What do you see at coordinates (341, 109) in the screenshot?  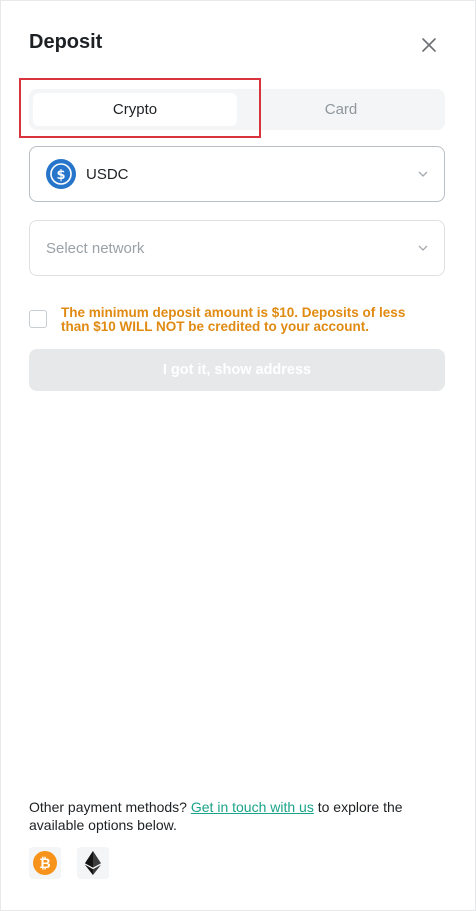 I see `tab-card: Card` at bounding box center [341, 109].